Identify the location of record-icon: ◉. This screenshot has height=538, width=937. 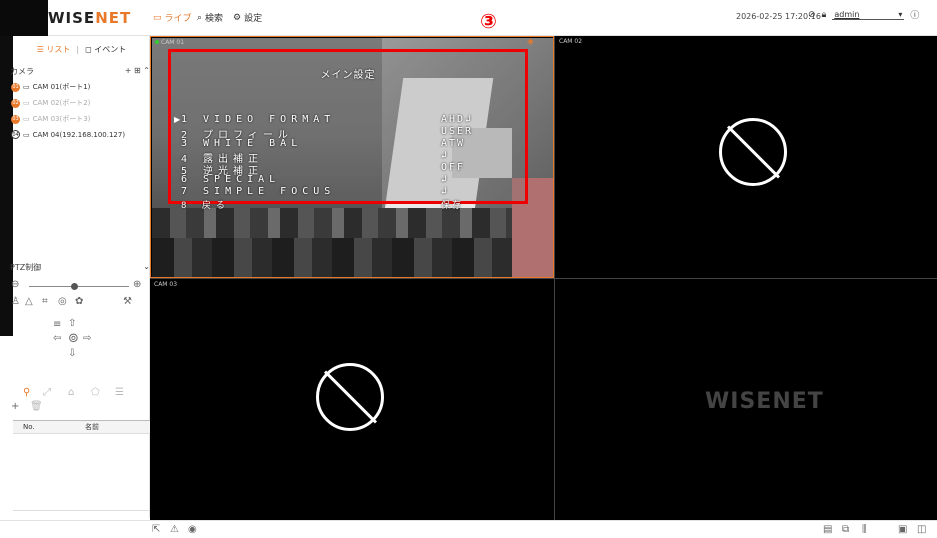
(192, 529).